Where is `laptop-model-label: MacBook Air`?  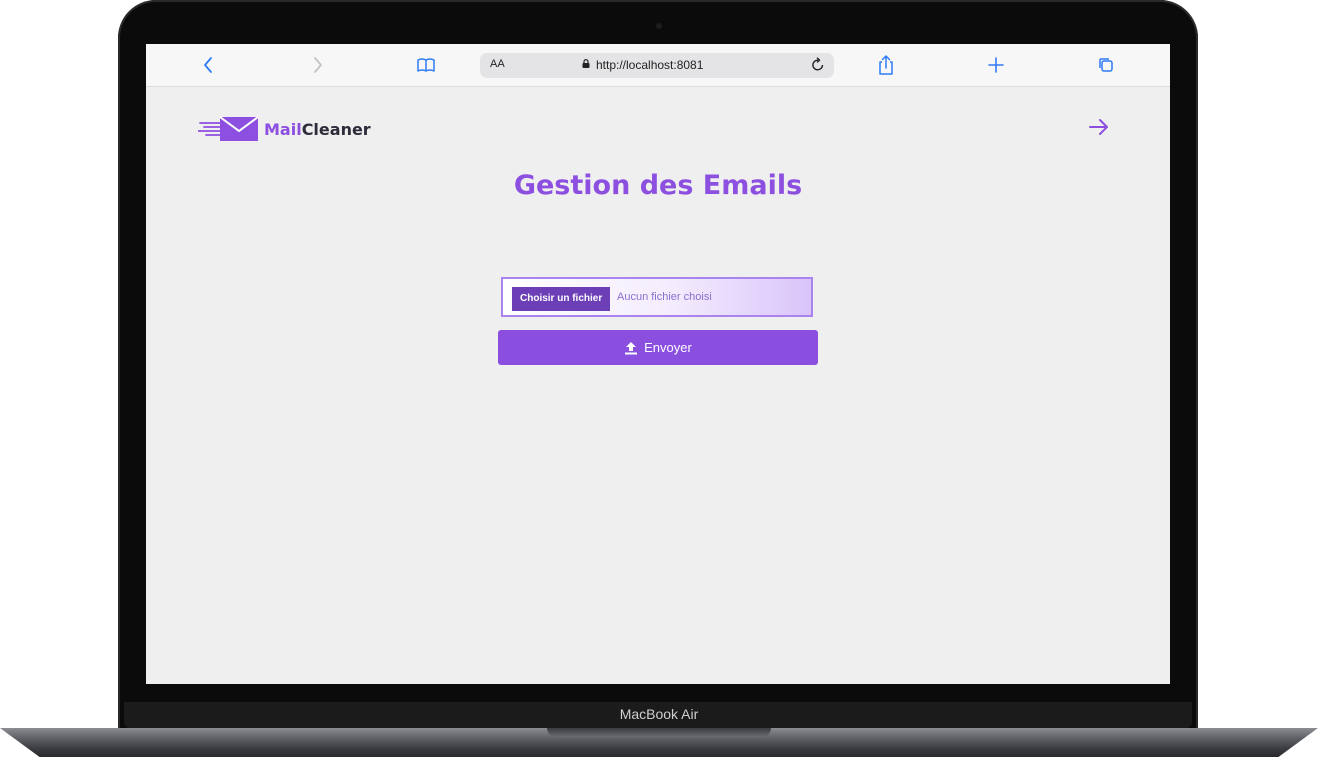 laptop-model-label: MacBook Air is located at coordinates (659, 714).